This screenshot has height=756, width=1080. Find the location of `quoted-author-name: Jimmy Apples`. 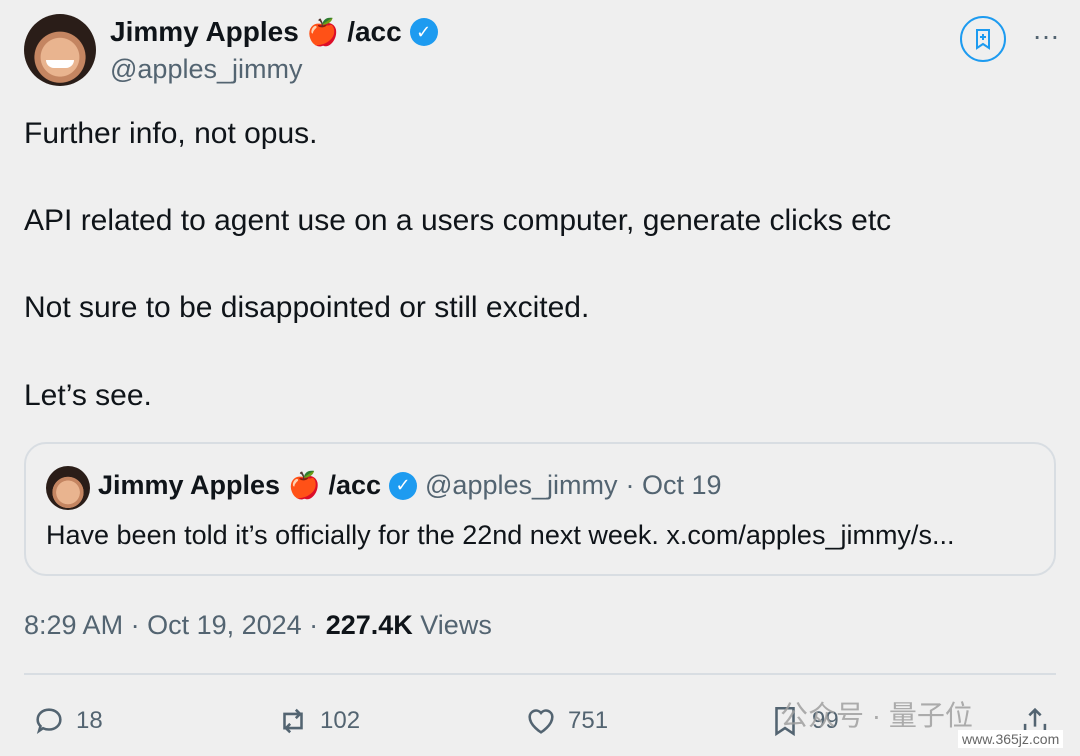

quoted-author-name: Jimmy Apples is located at coordinates (189, 485).